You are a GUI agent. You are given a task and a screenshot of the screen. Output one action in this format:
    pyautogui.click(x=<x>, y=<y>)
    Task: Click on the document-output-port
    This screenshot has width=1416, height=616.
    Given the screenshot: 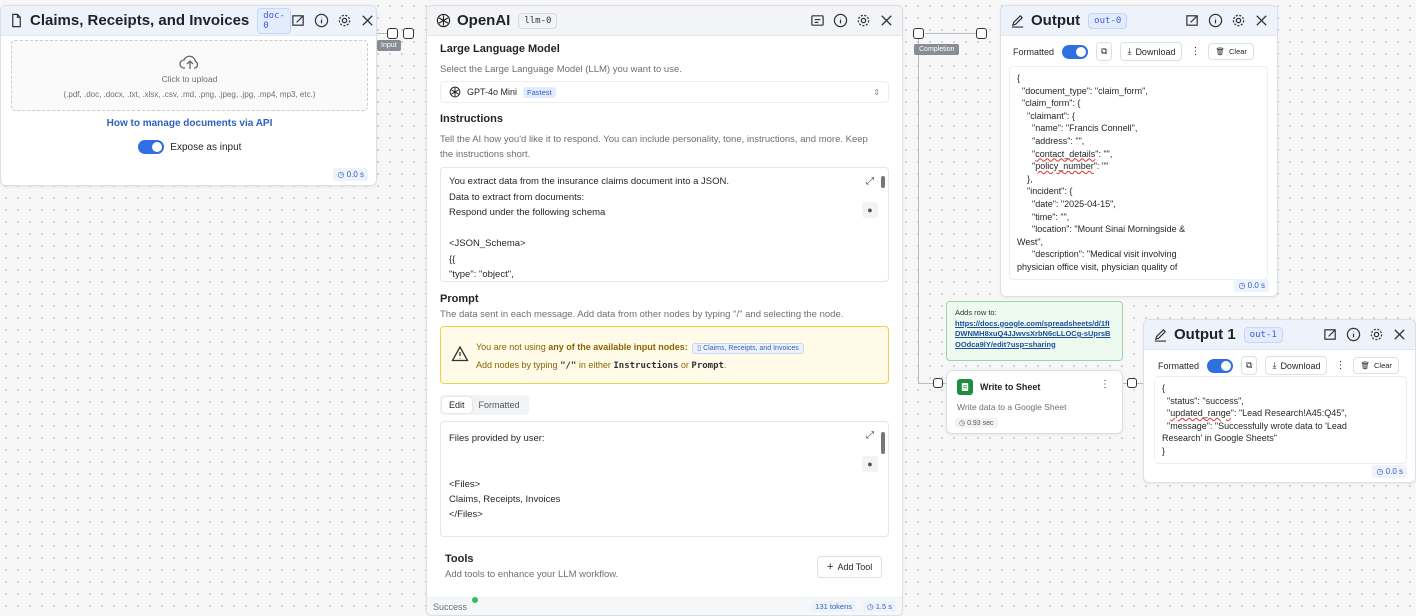 What is the action you would take?
    pyautogui.click(x=392, y=33)
    